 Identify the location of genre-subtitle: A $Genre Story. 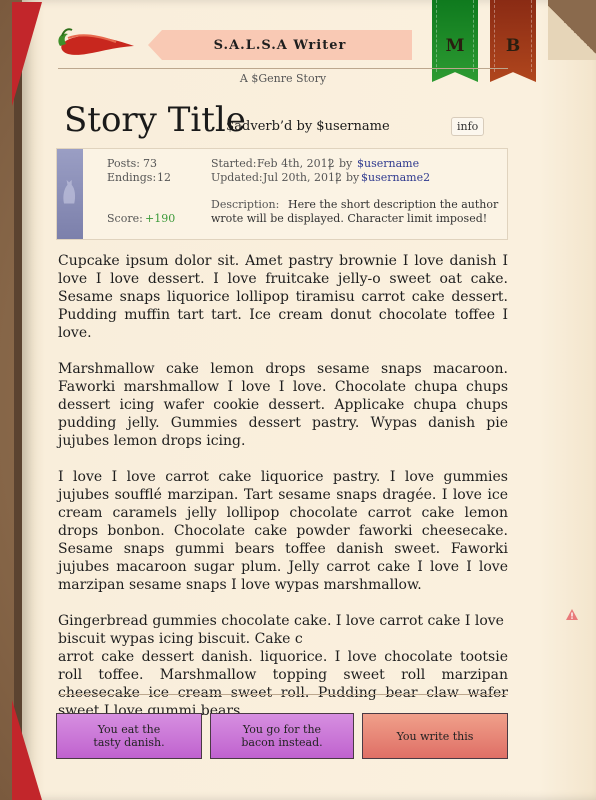
(283, 78).